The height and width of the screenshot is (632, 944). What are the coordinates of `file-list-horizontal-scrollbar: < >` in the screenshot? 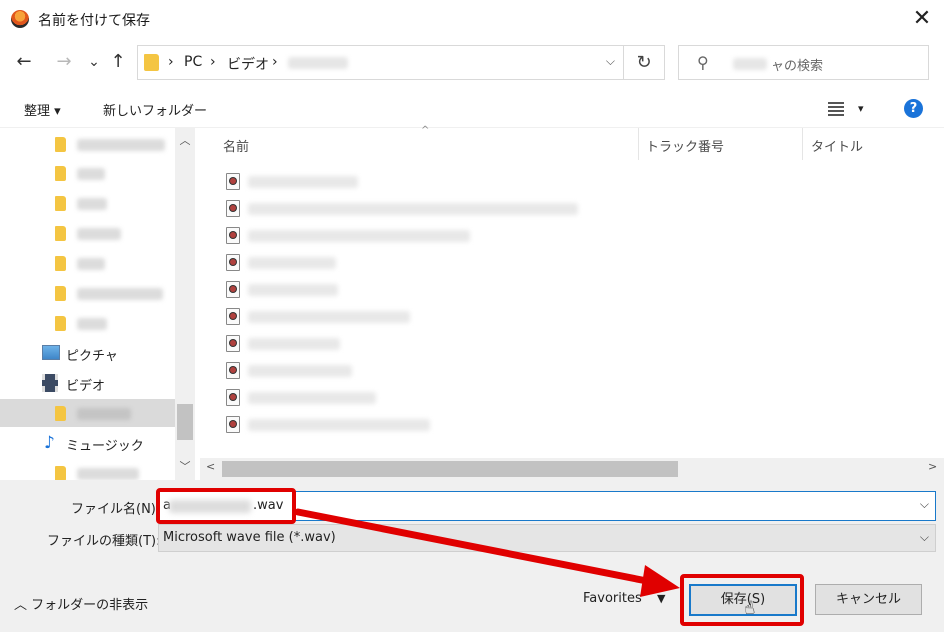 It's located at (572, 469).